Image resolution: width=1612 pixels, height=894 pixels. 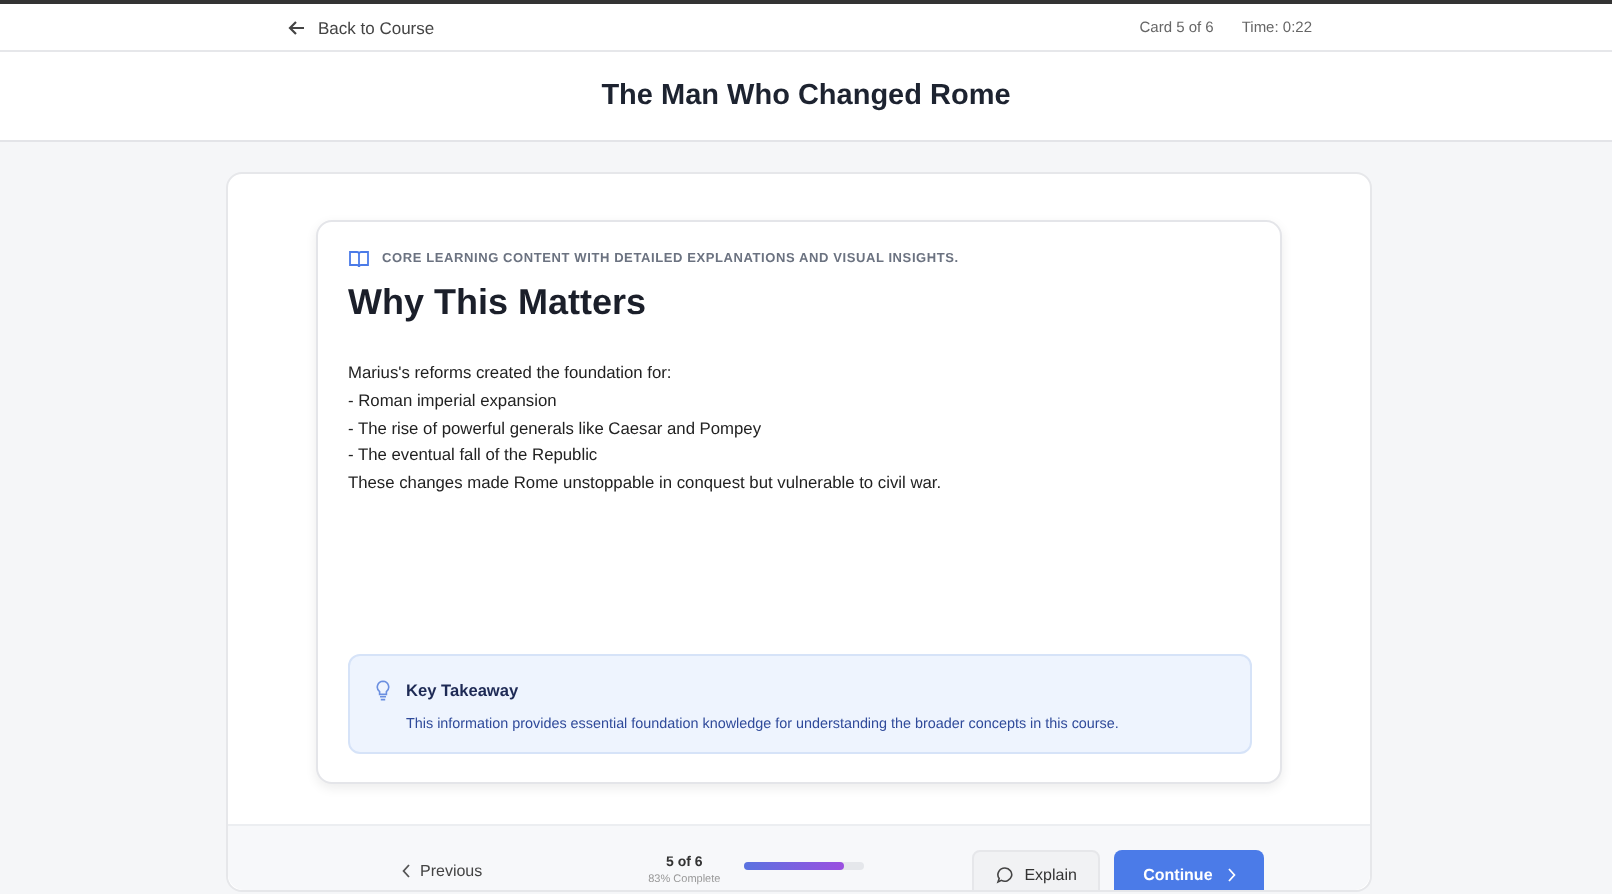 I want to click on chat-bubble-icon, so click(x=1005, y=874).